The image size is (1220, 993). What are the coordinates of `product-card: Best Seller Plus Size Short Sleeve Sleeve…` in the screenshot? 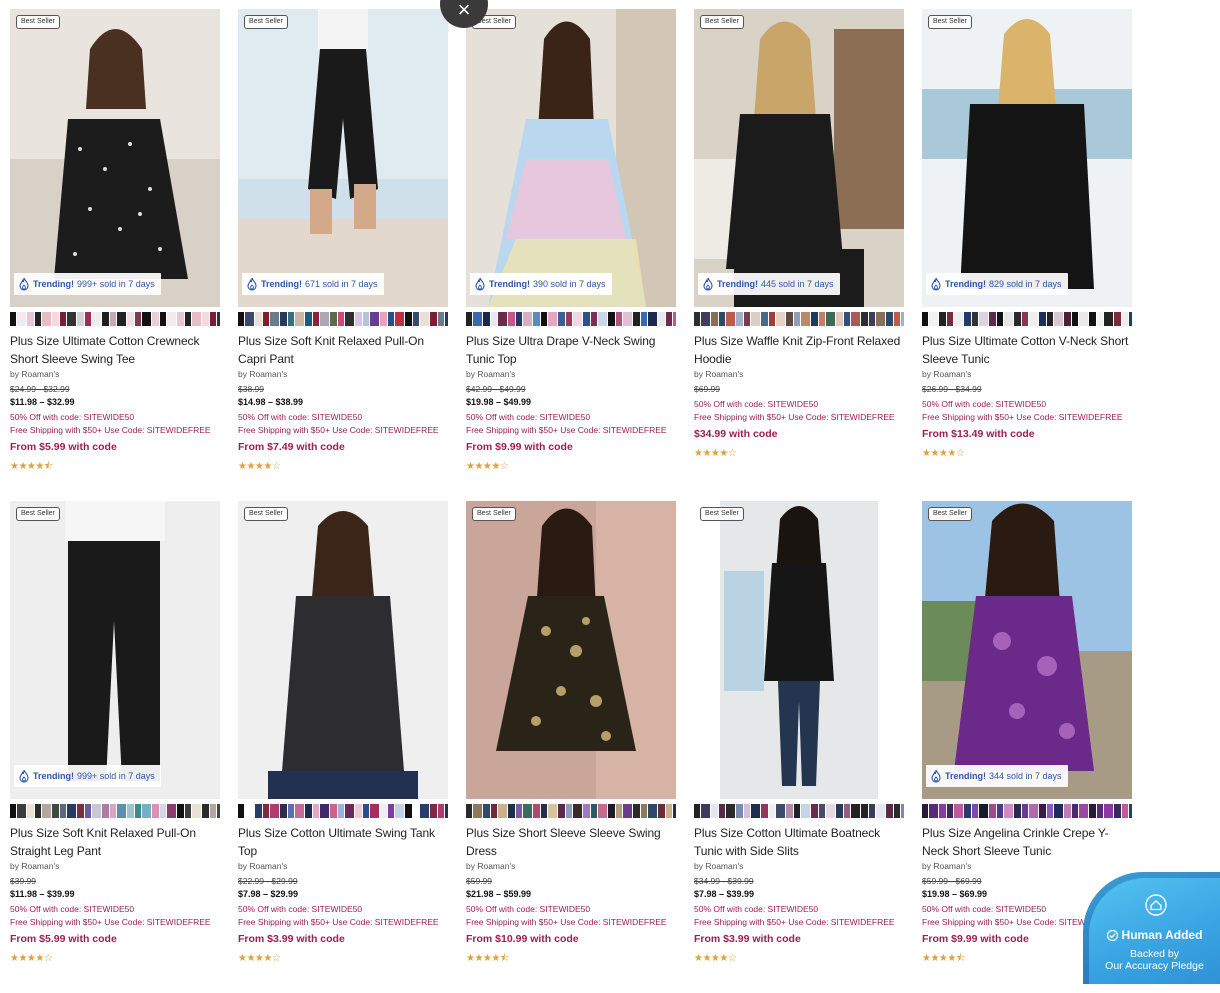 It's located at (571, 747).